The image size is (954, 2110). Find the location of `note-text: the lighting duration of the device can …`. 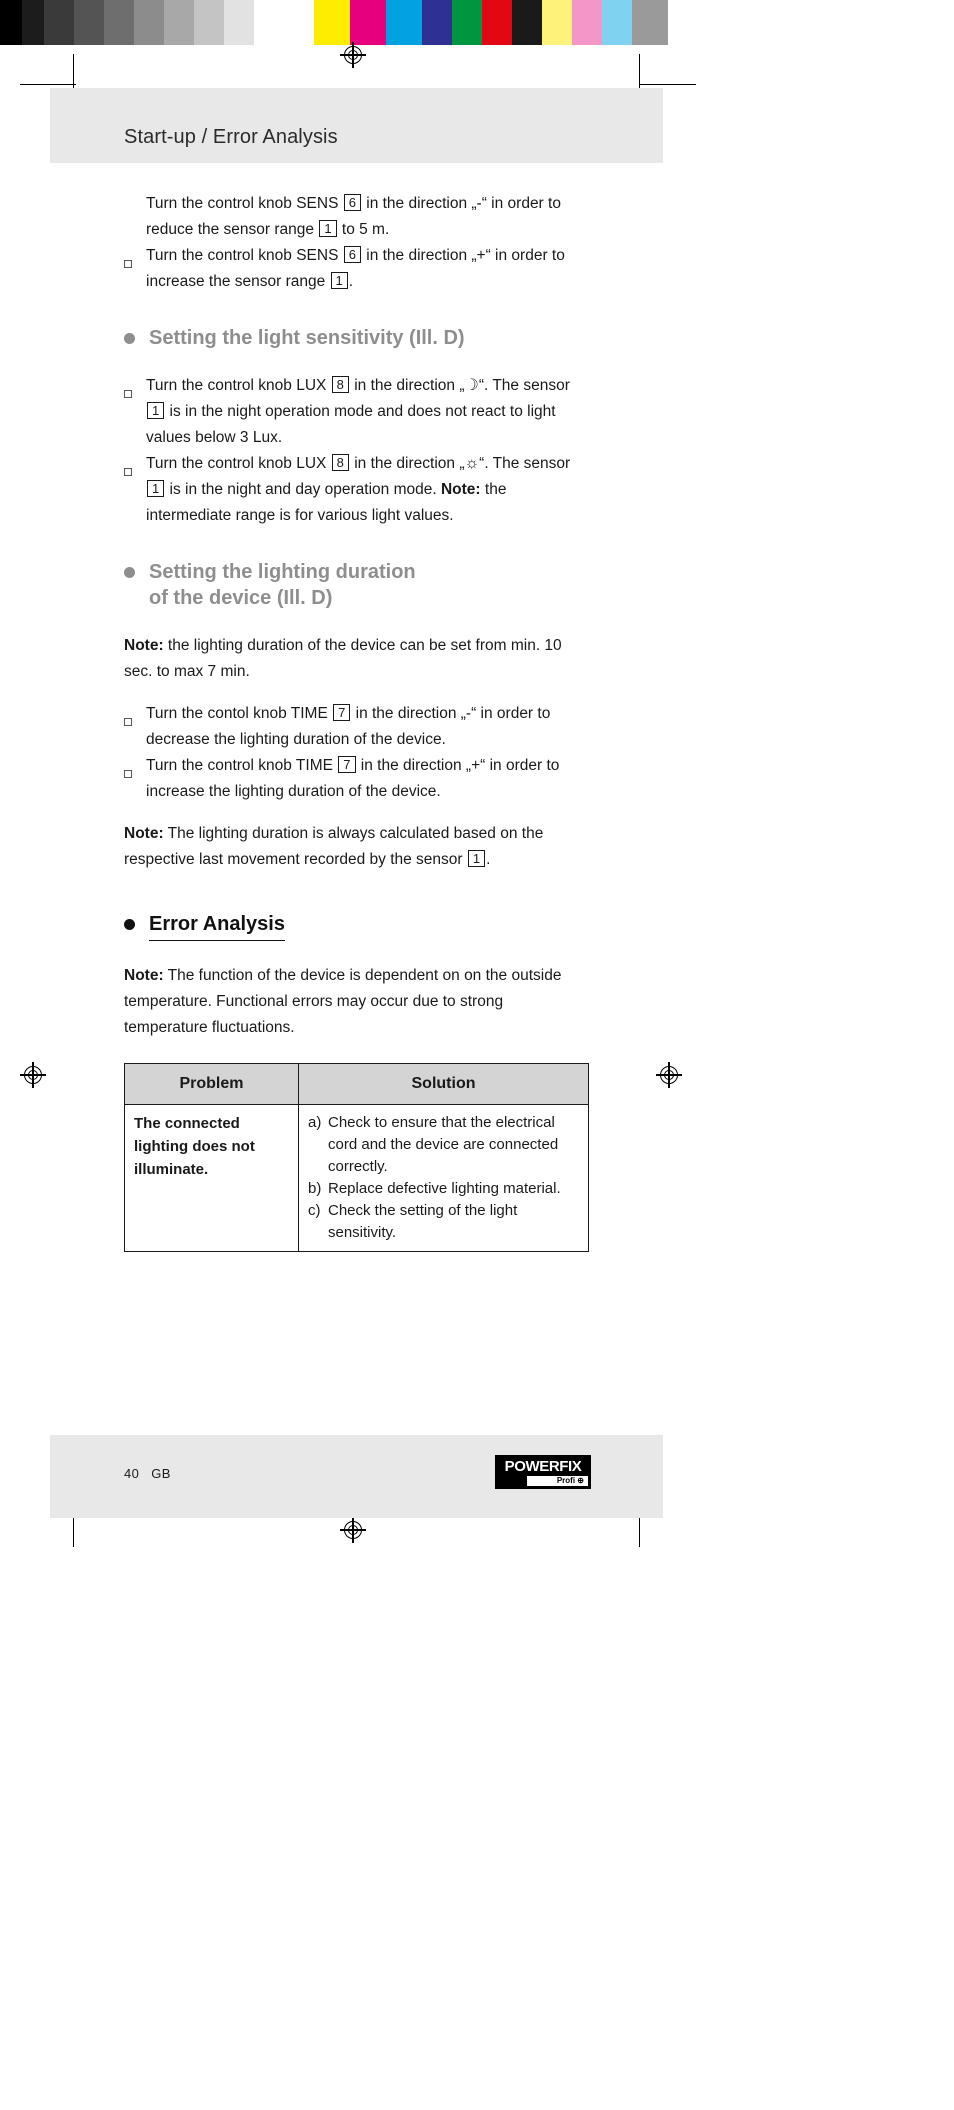

note-text: the lighting duration of the device can … is located at coordinates (343, 658).